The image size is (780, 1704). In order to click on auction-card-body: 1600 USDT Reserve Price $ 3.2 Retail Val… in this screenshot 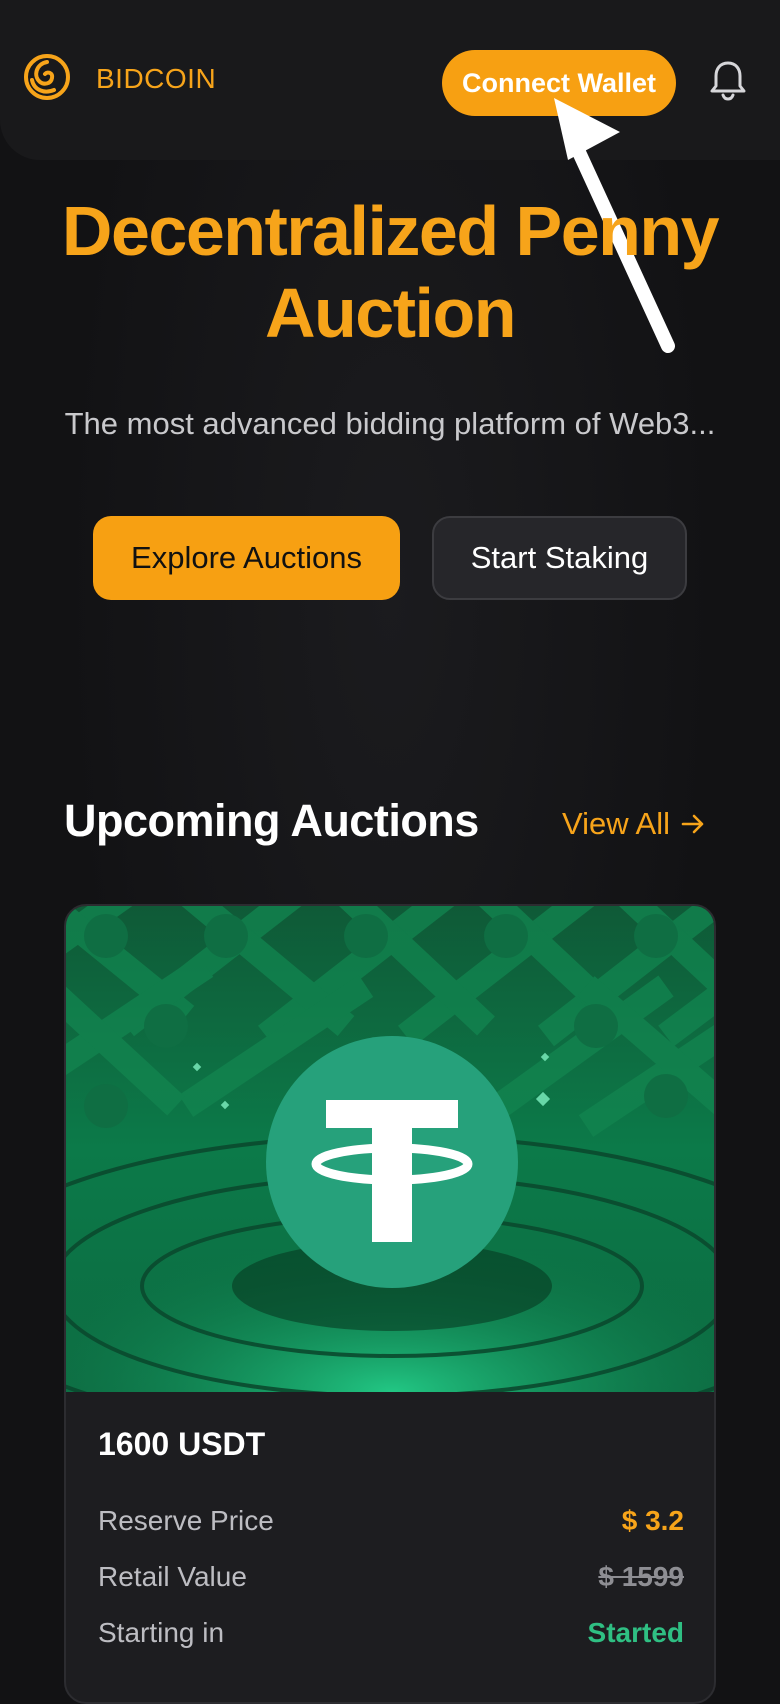, I will do `click(391, 1543)`.